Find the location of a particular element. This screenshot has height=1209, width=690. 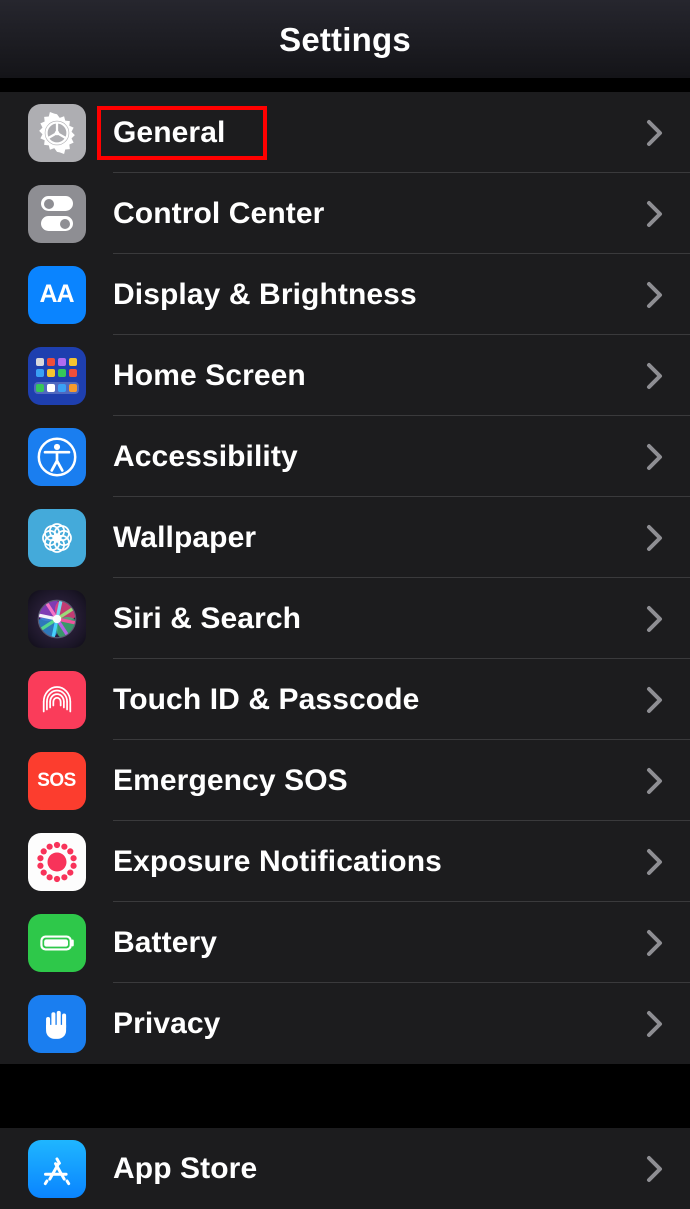

row-body: Display & Brightness is located at coordinates (401, 294).